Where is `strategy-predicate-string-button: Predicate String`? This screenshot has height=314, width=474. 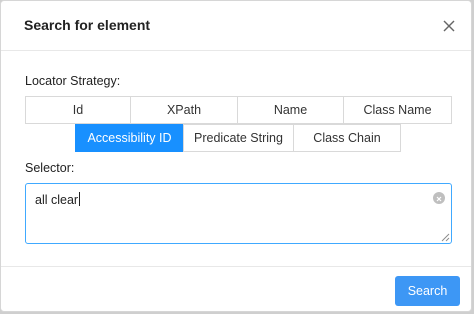 strategy-predicate-string-button: Predicate String is located at coordinates (238, 138).